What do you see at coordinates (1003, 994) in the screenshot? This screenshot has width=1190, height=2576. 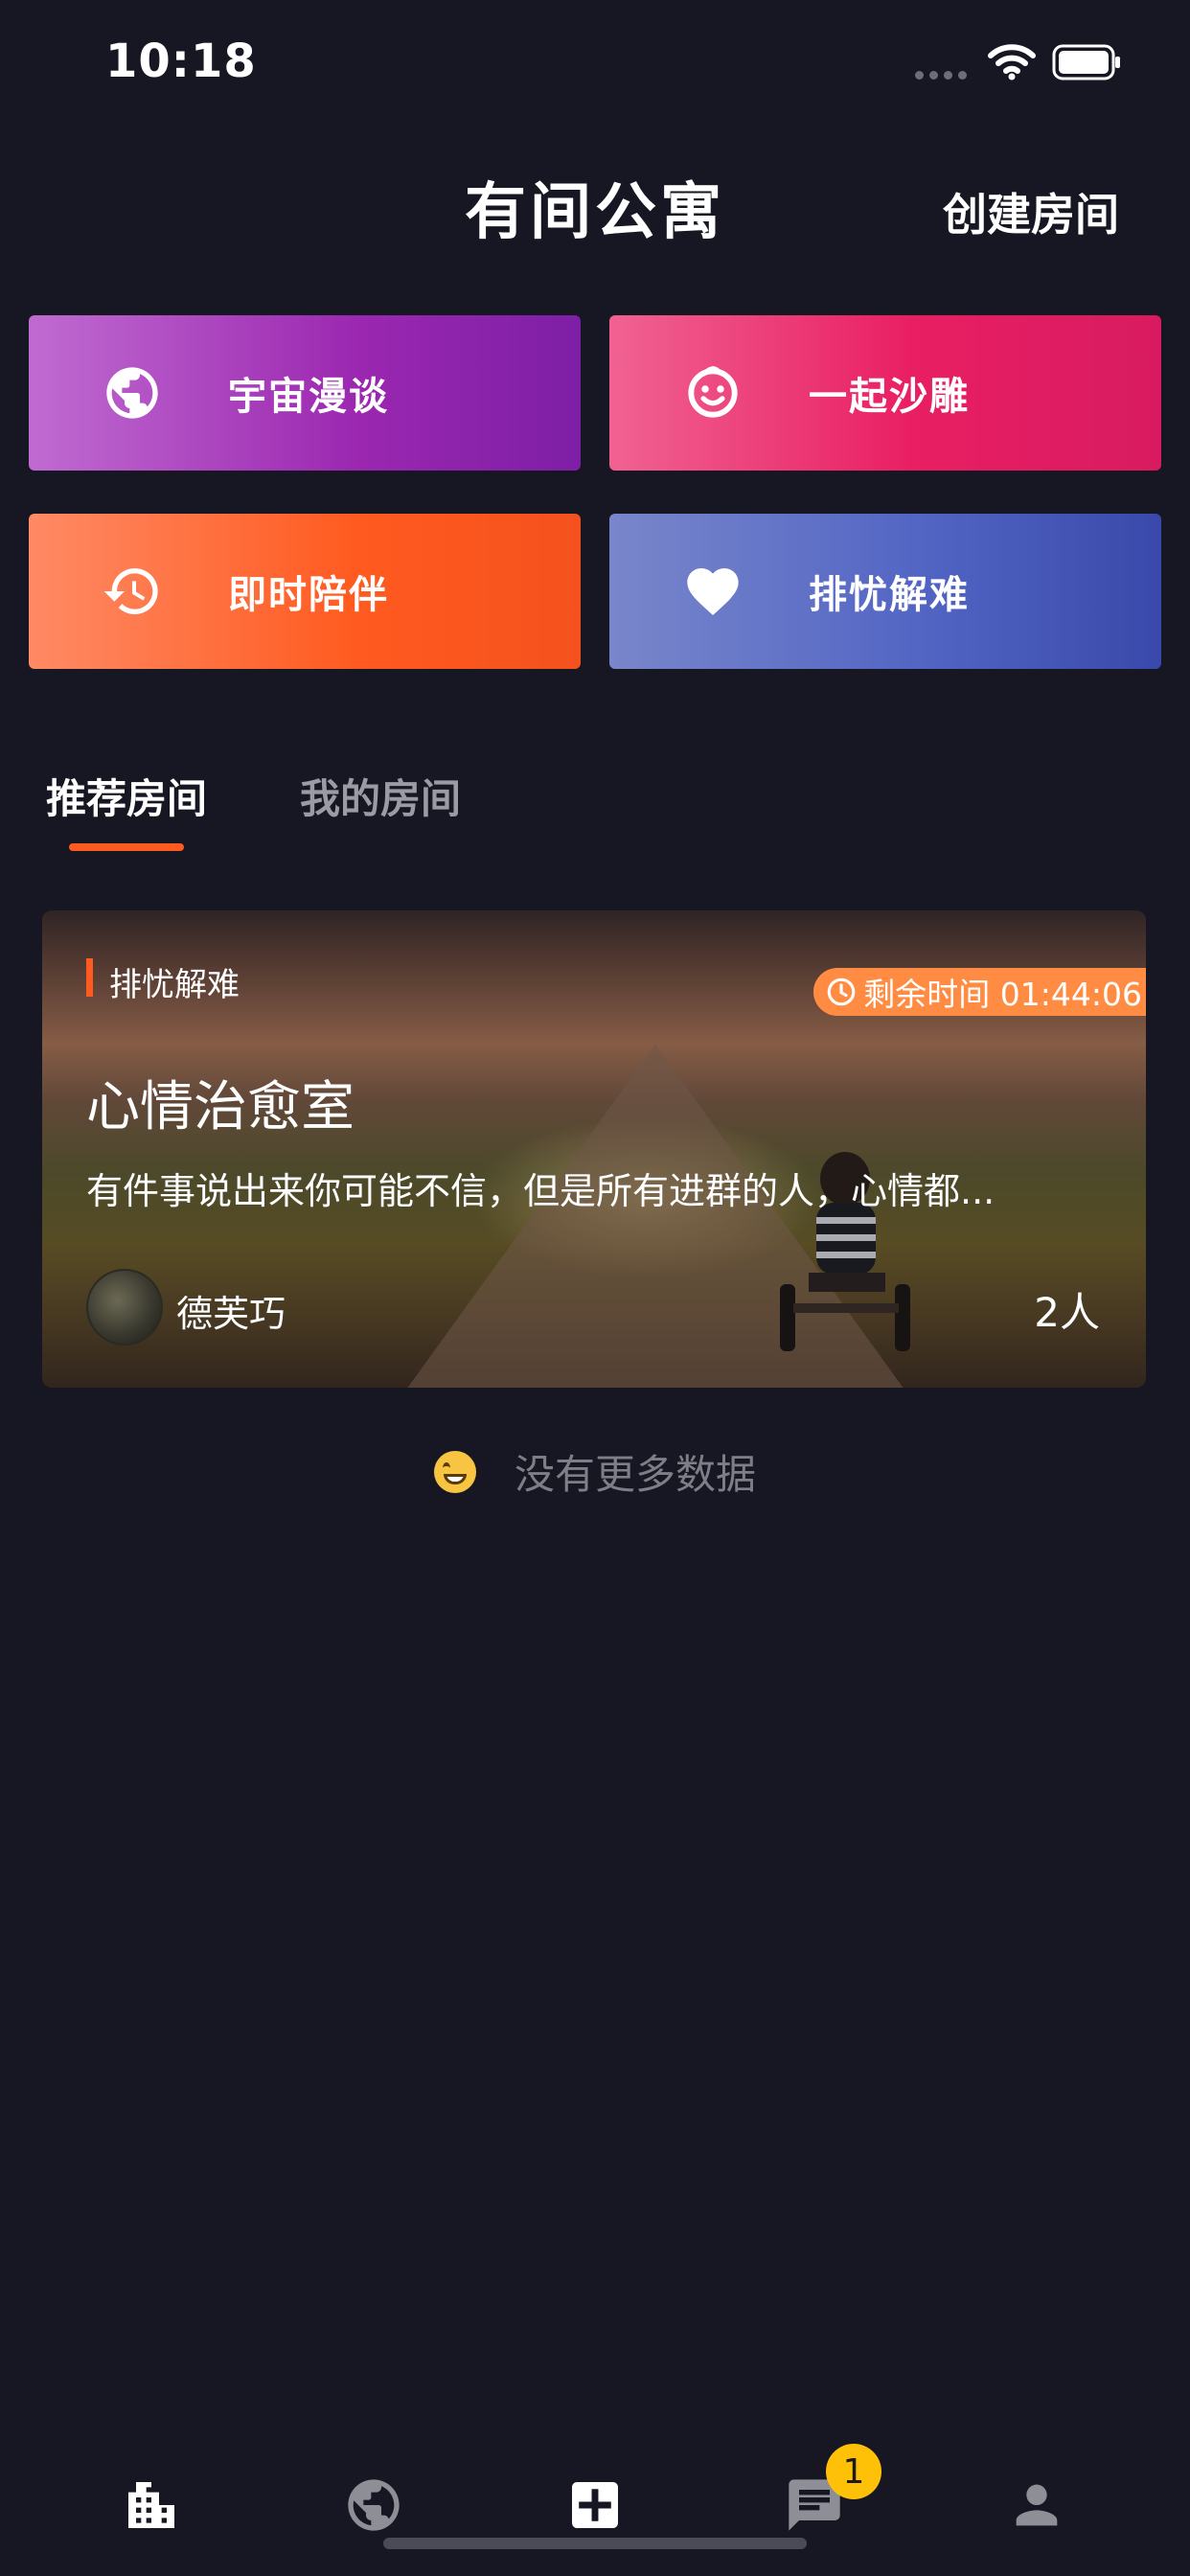 I see `remaining-time-text: 剩余时间 01:44:06` at bounding box center [1003, 994].